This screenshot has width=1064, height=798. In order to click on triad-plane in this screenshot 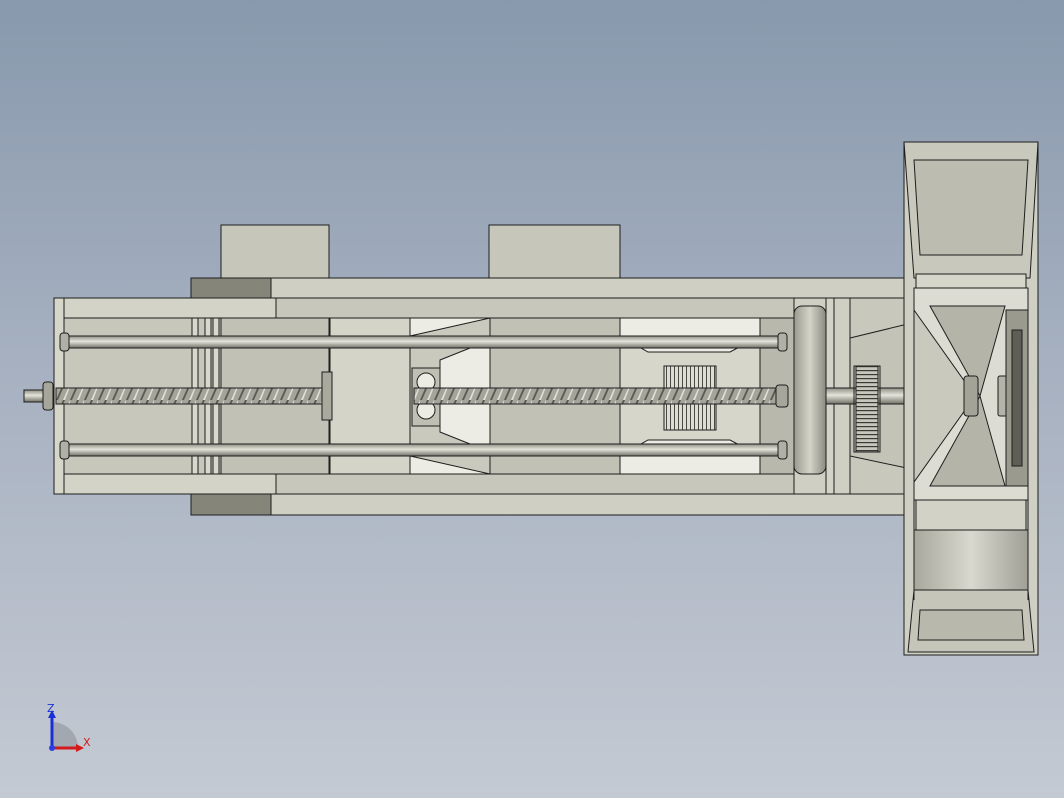, I will do `click(65, 735)`.